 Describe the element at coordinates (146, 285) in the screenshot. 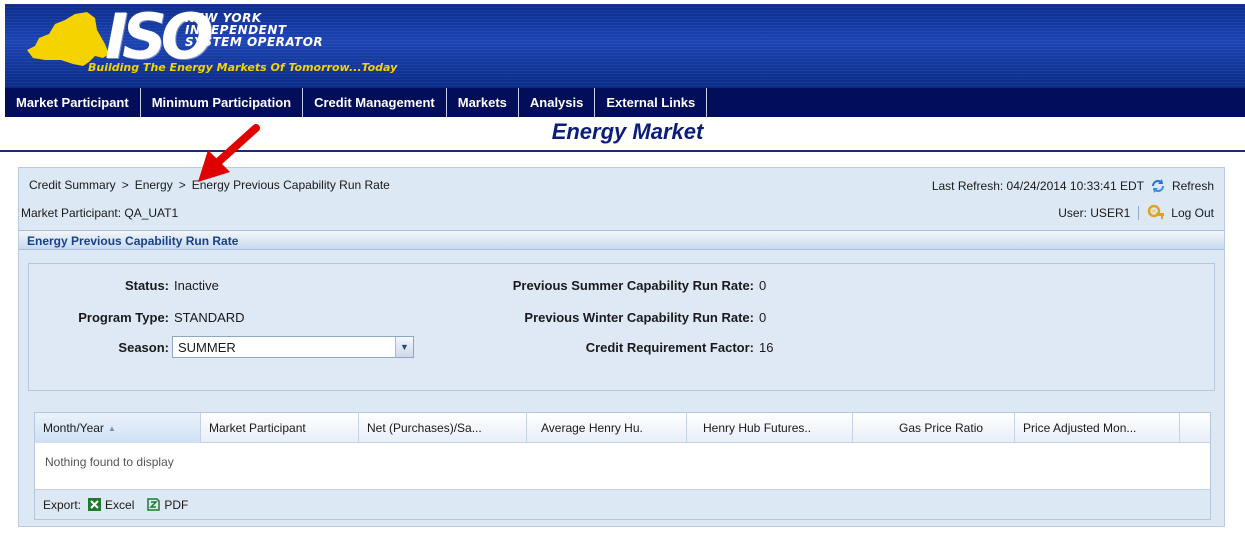

I see `status-label: Status:` at that location.